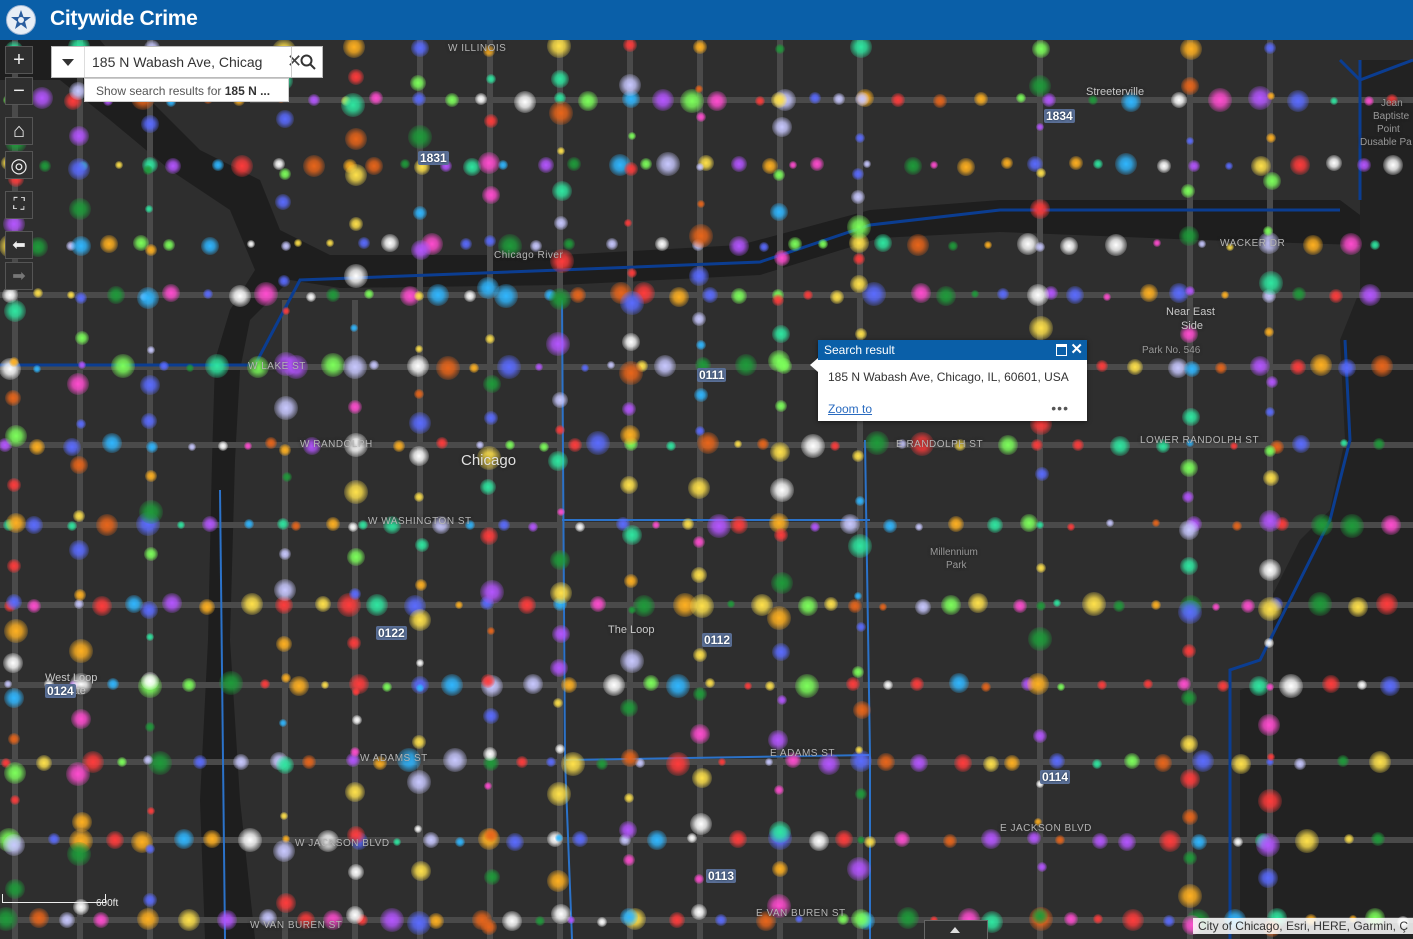 This screenshot has width=1413, height=939. Describe the element at coordinates (1060, 408) in the screenshot. I see `more-options-icon: •••` at that location.